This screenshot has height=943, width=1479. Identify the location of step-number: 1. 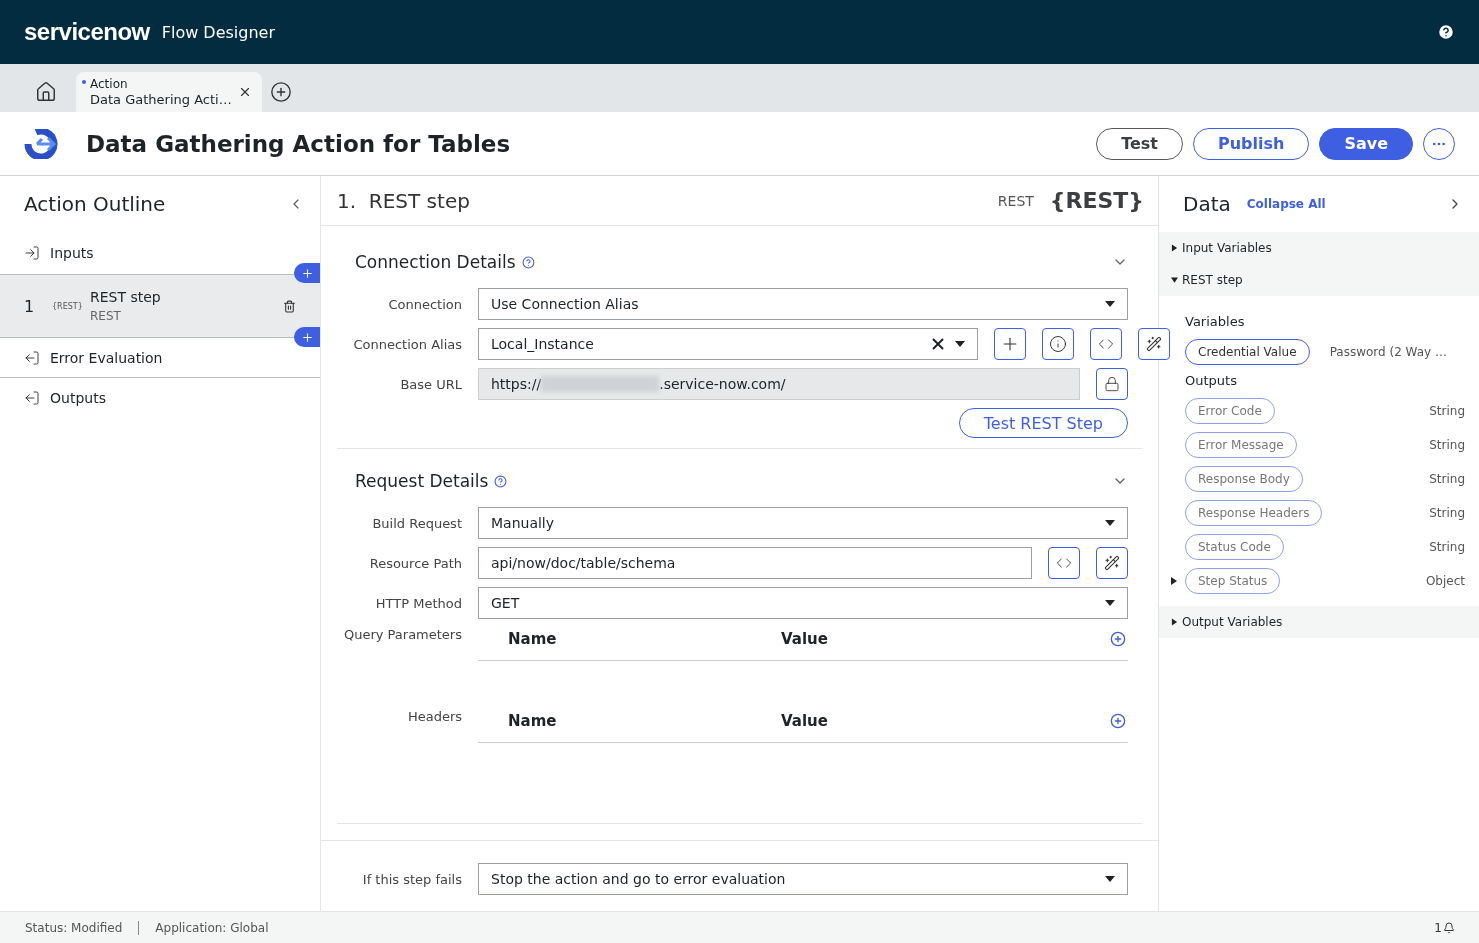
(30, 306).